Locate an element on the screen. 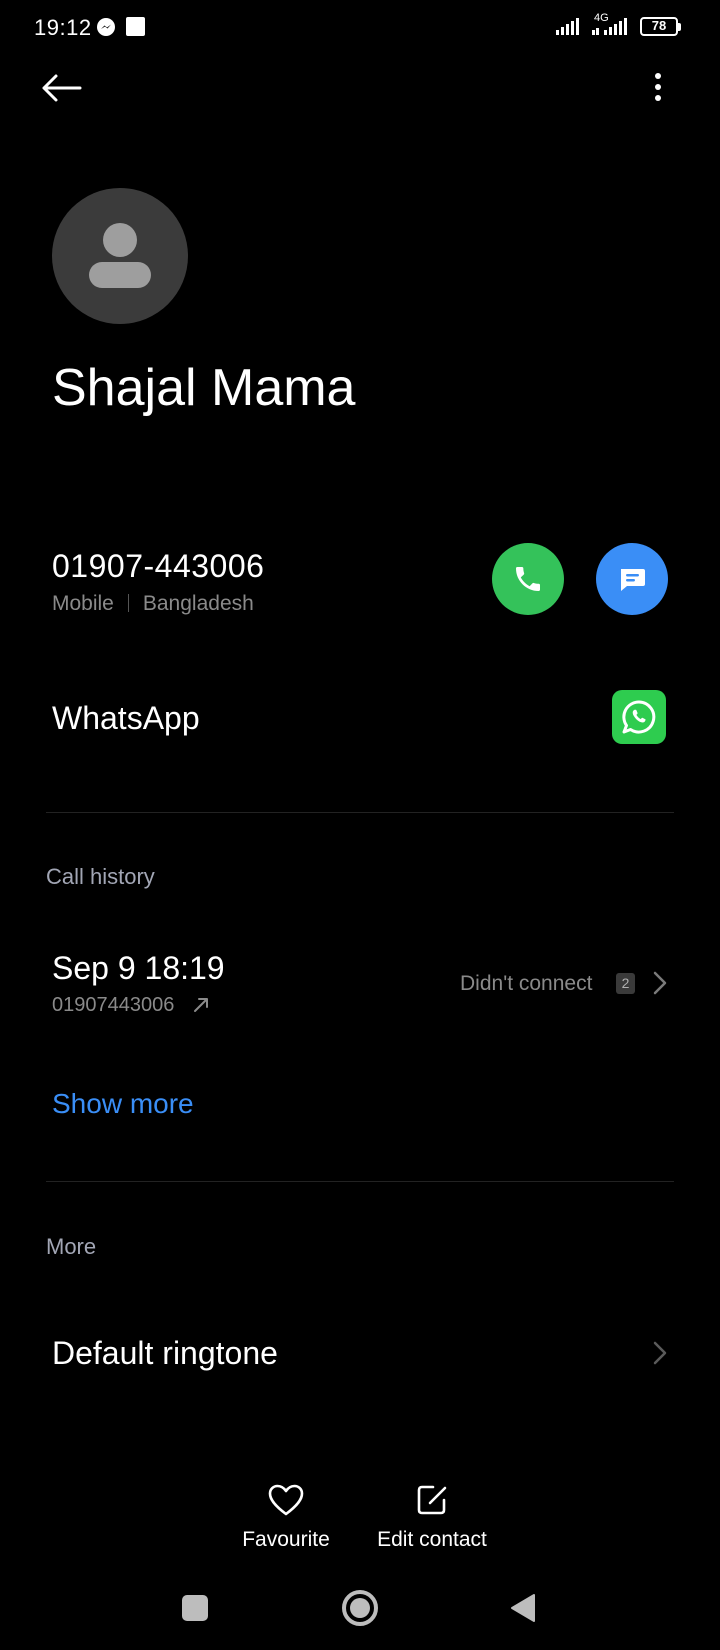 The image size is (720, 1650). person-icon is located at coordinates (120, 255).